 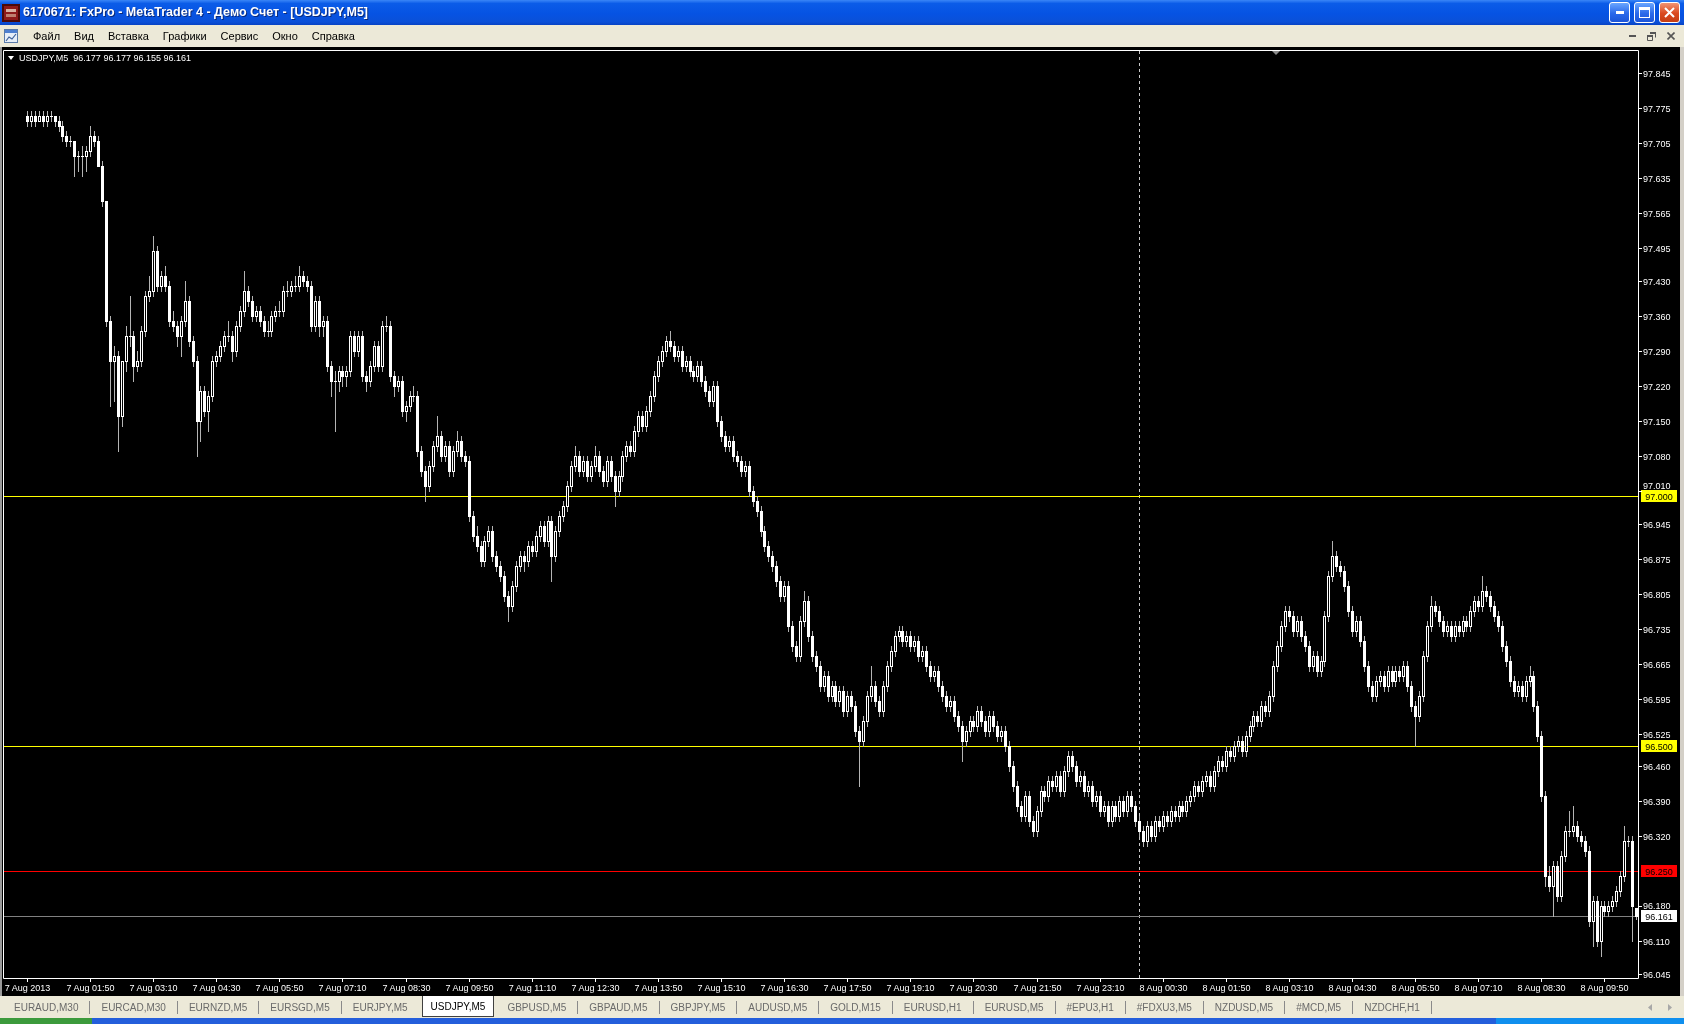 I want to click on symbol-tab: #FDXU3,M5, so click(x=1164, y=1007).